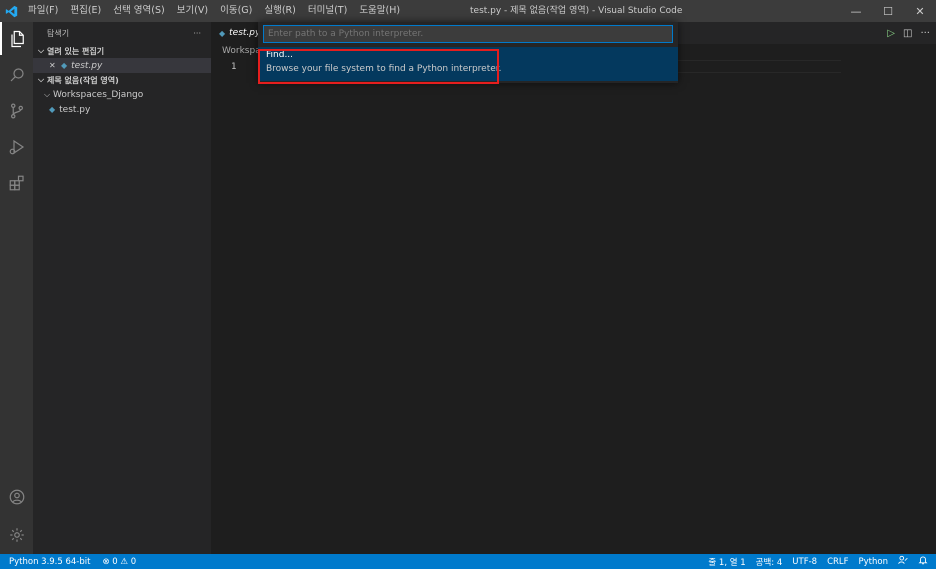 The width and height of the screenshot is (936, 569). I want to click on window-controls: — ☐ ✕, so click(888, 11).